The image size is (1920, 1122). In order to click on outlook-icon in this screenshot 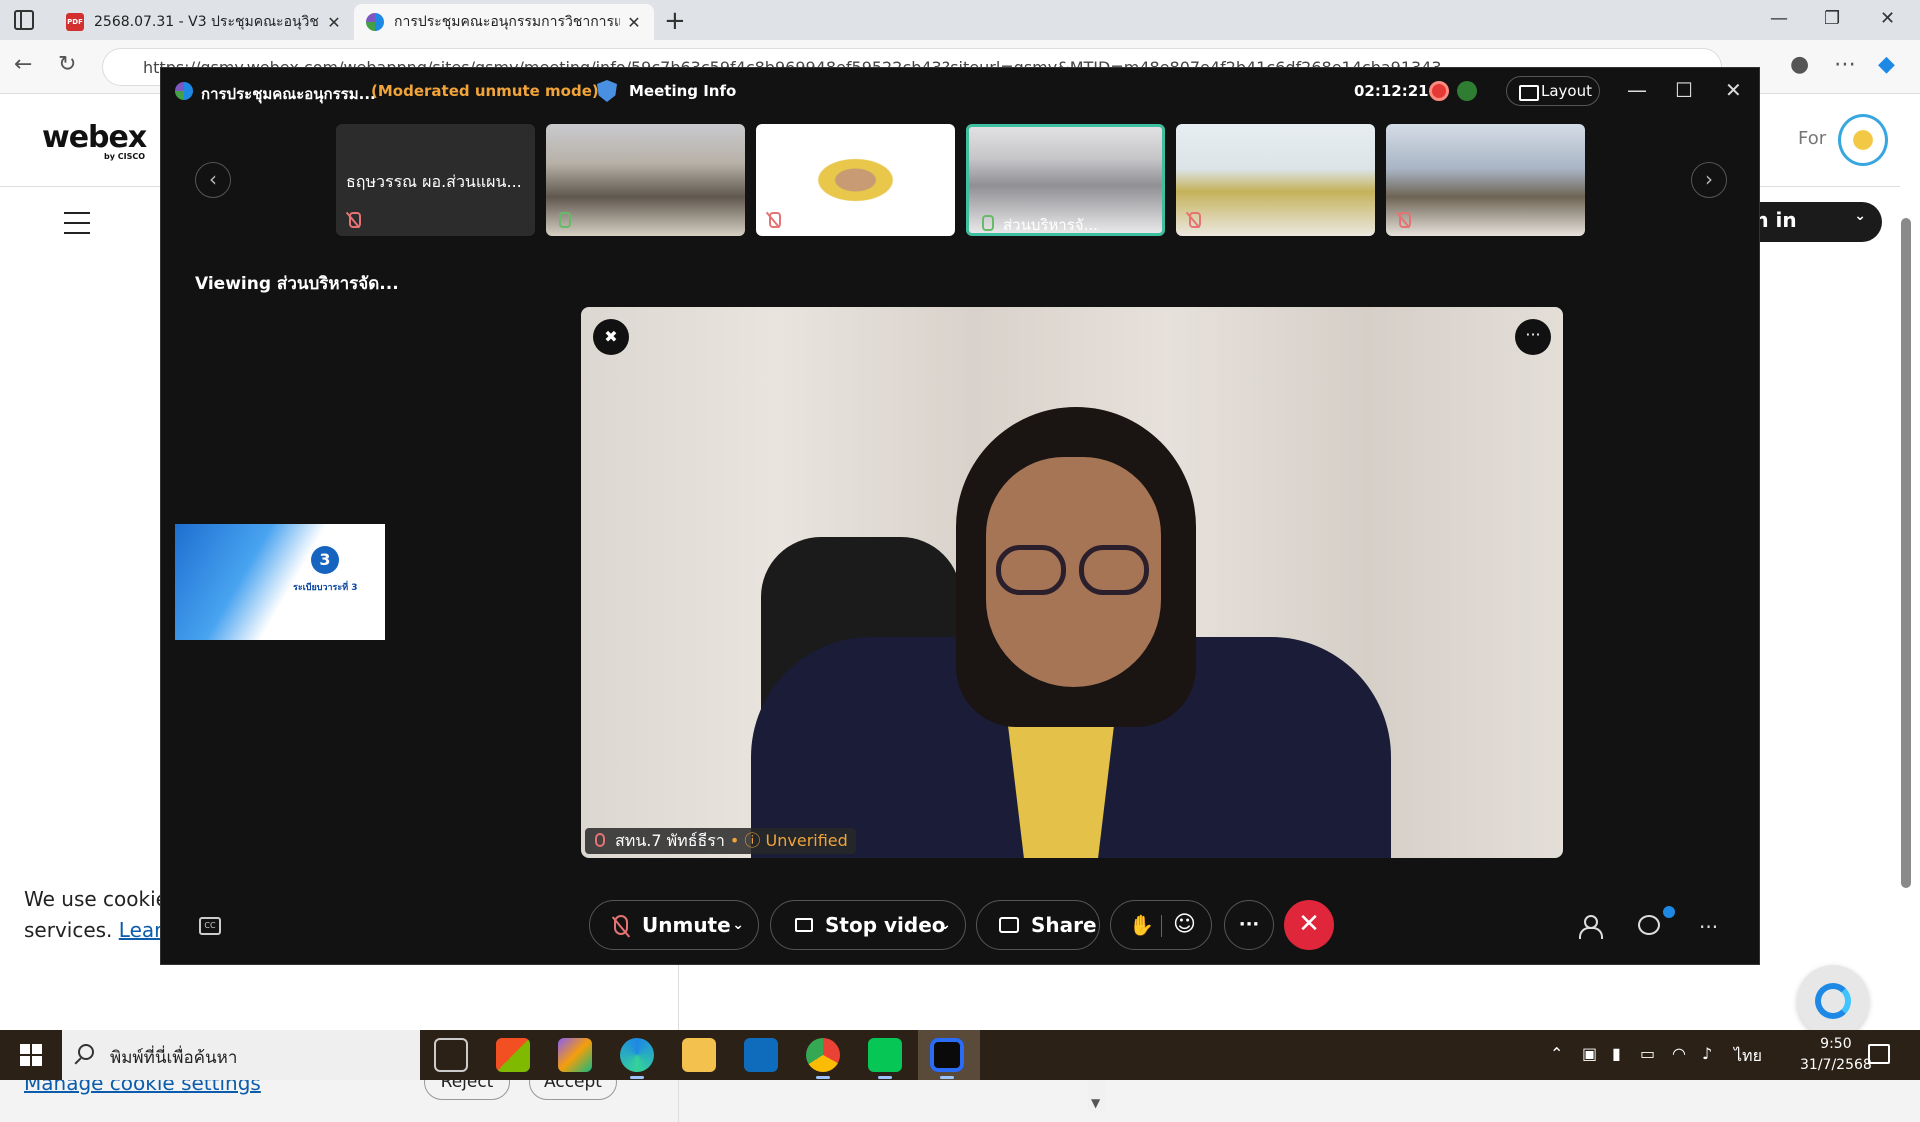, I will do `click(761, 1055)`.